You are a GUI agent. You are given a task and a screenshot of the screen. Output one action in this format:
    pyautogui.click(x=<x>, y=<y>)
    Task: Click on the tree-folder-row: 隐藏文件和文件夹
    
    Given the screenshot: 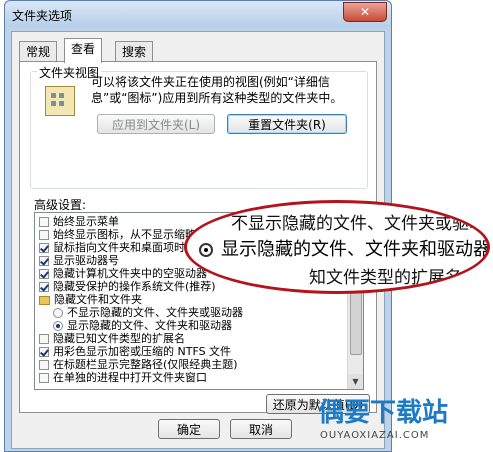 What is the action you would take?
    pyautogui.click(x=90, y=299)
    